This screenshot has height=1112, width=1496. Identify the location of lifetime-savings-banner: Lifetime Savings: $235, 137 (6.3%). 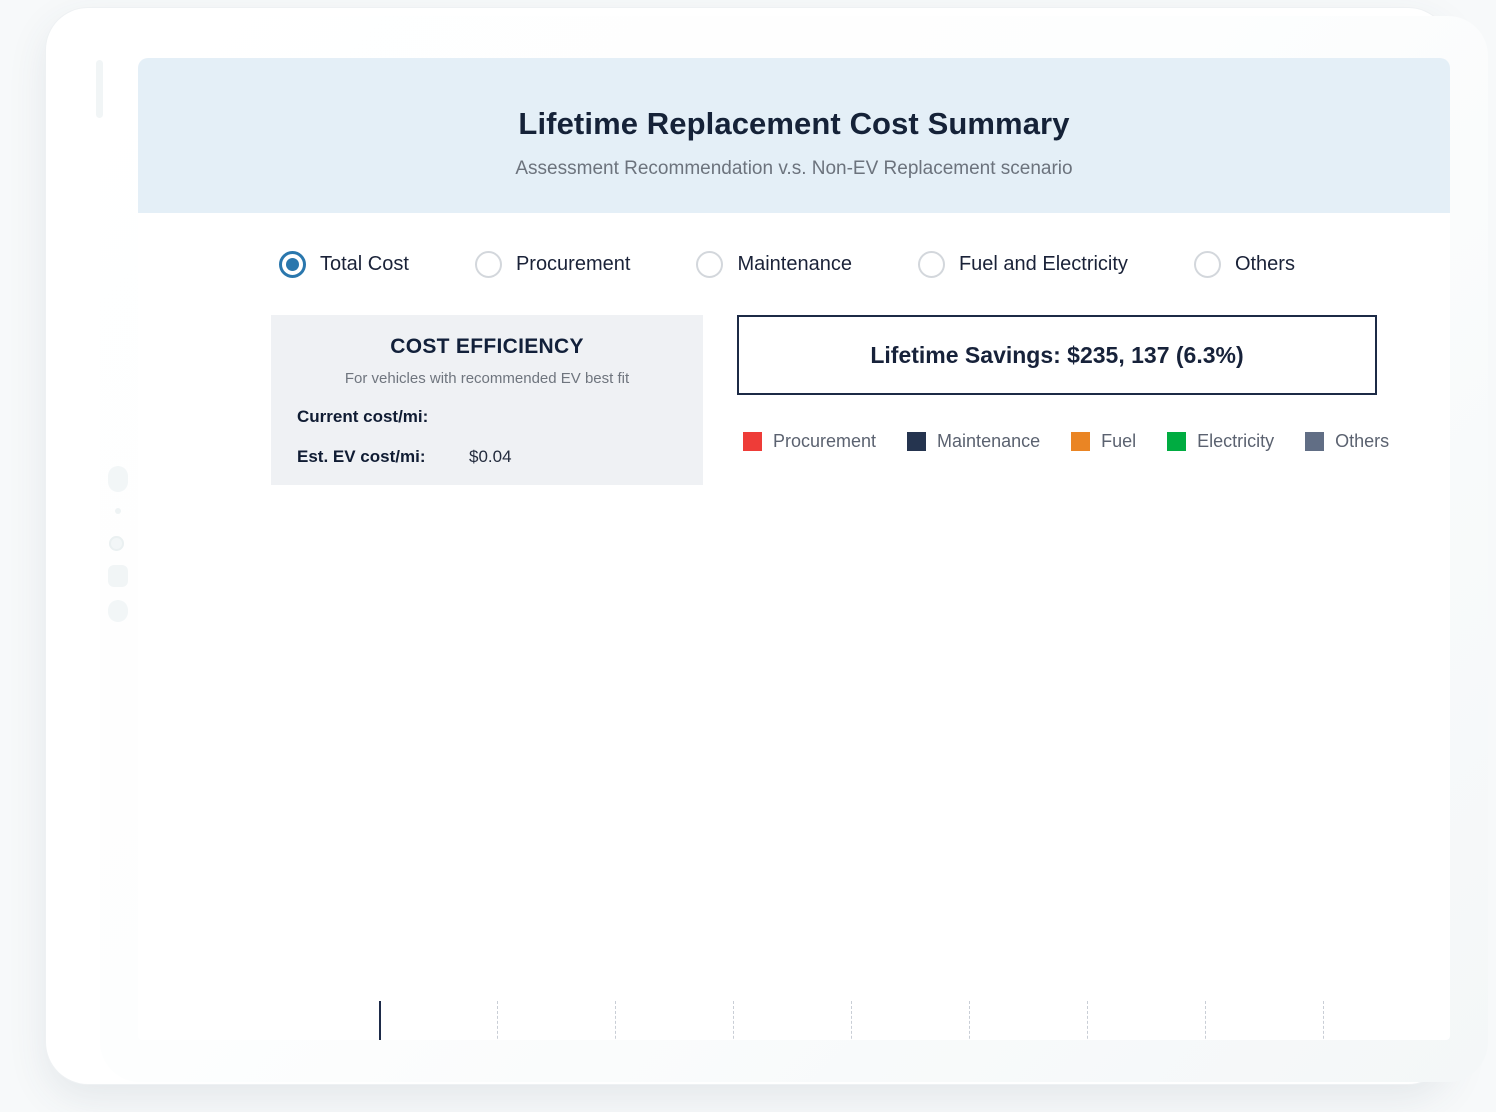
(1057, 355).